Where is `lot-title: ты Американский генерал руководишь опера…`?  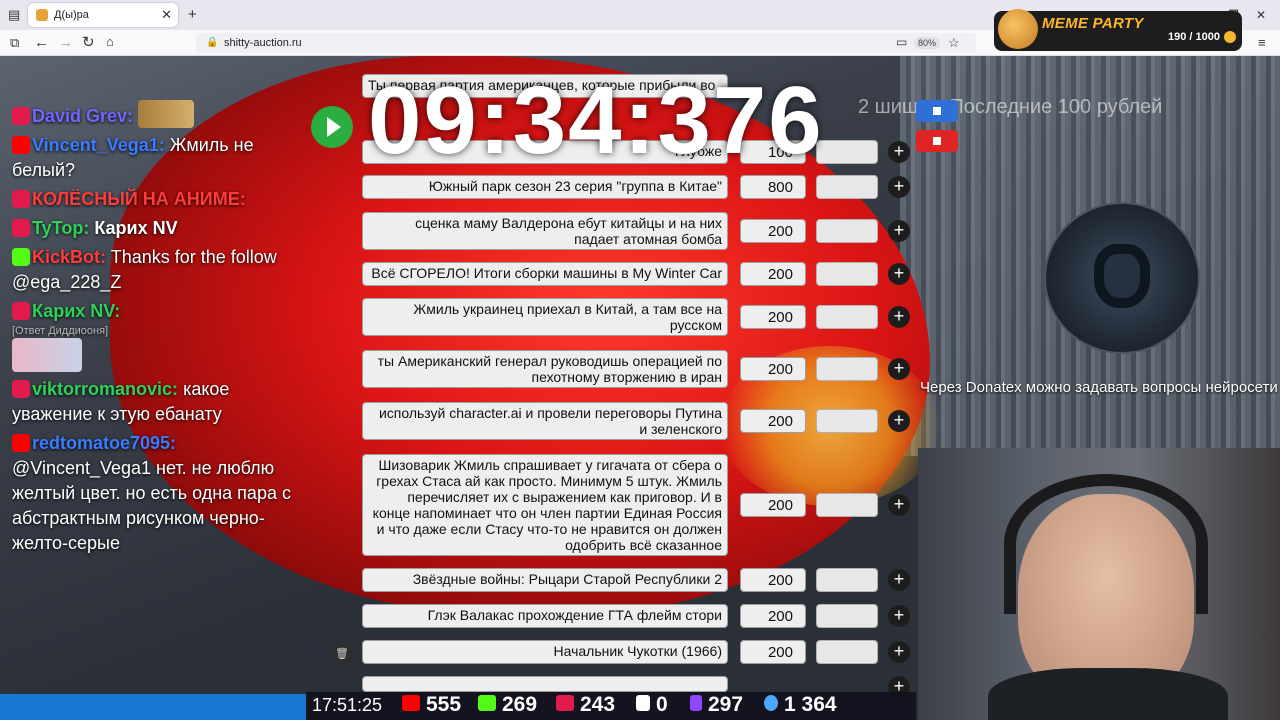 lot-title: ты Американский генерал руководишь опера… is located at coordinates (545, 369).